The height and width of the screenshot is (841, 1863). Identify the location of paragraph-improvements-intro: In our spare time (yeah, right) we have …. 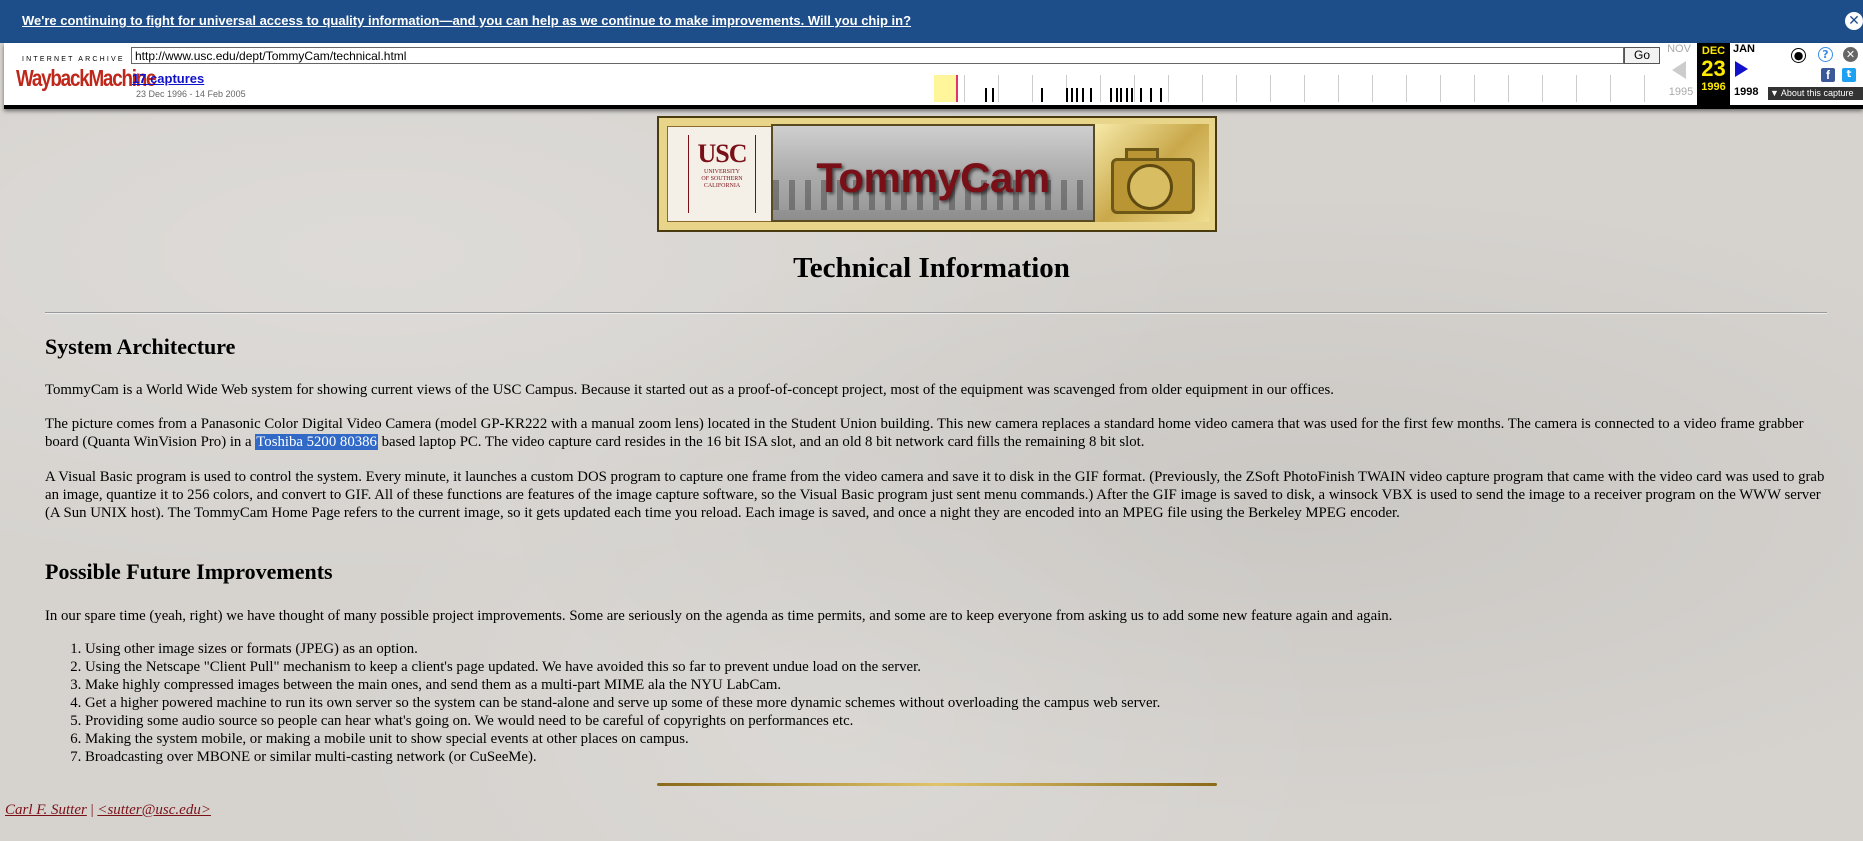
(719, 616).